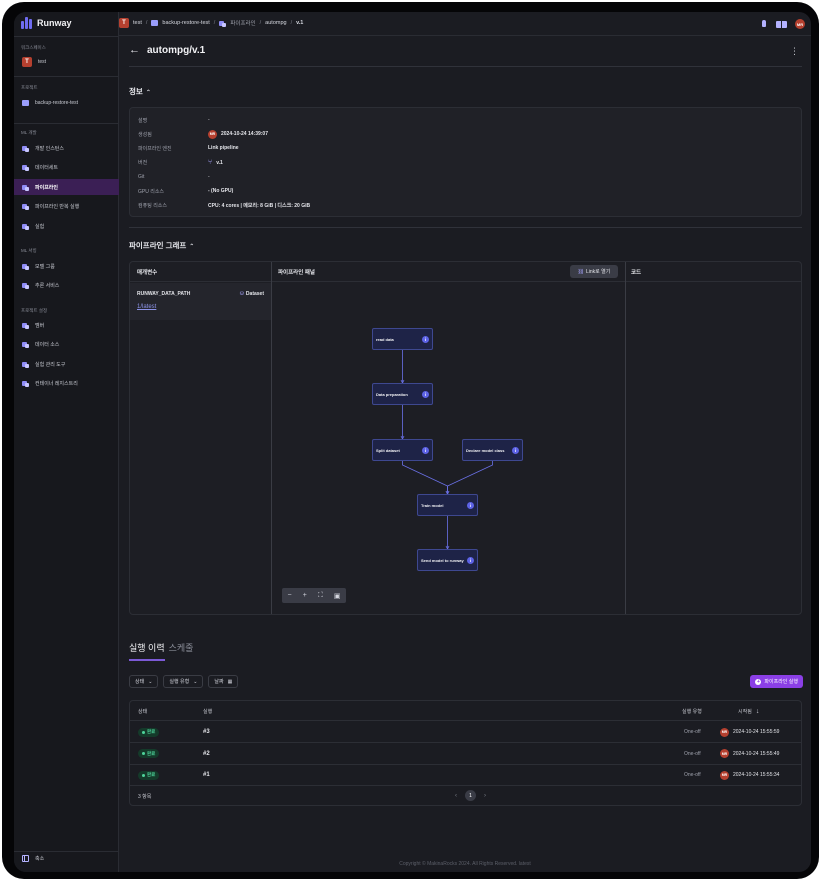 This screenshot has height=881, width=821. Describe the element at coordinates (149, 754) in the screenshot. I see `status-cell: 완료` at that location.